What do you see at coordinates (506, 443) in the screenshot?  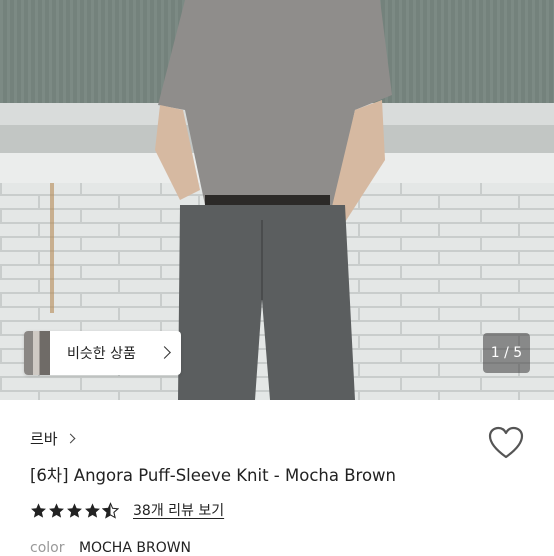 I see `heart-icon` at bounding box center [506, 443].